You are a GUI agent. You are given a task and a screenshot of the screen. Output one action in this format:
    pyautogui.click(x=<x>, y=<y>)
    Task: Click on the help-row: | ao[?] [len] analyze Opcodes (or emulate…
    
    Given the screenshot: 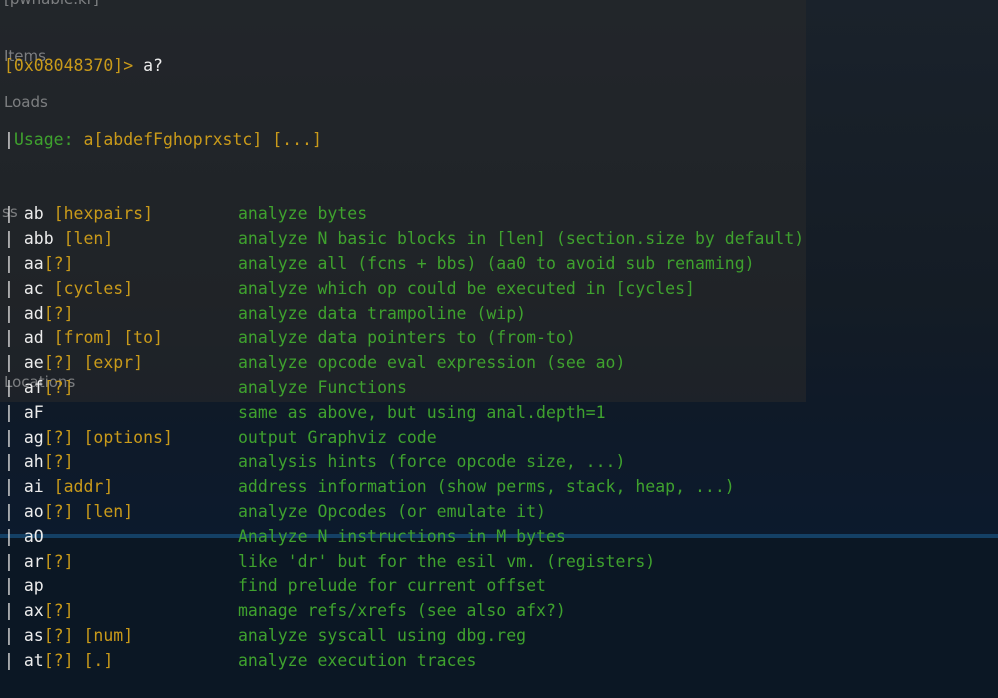 What is the action you would take?
    pyautogui.click(x=499, y=512)
    